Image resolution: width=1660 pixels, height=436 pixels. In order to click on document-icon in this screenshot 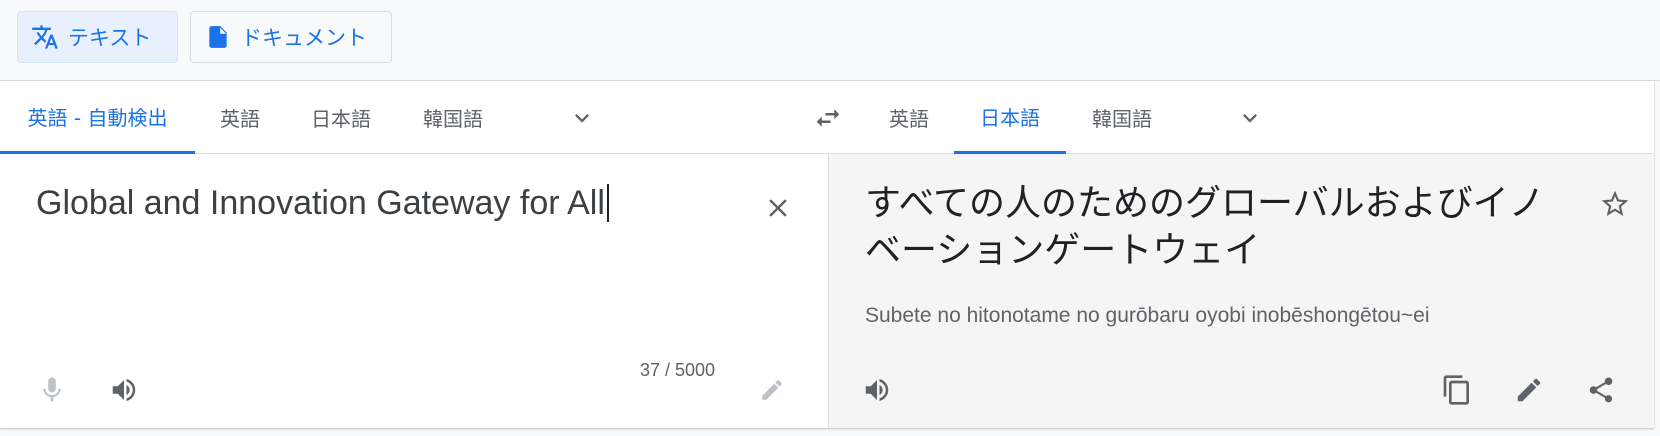, I will do `click(218, 37)`.